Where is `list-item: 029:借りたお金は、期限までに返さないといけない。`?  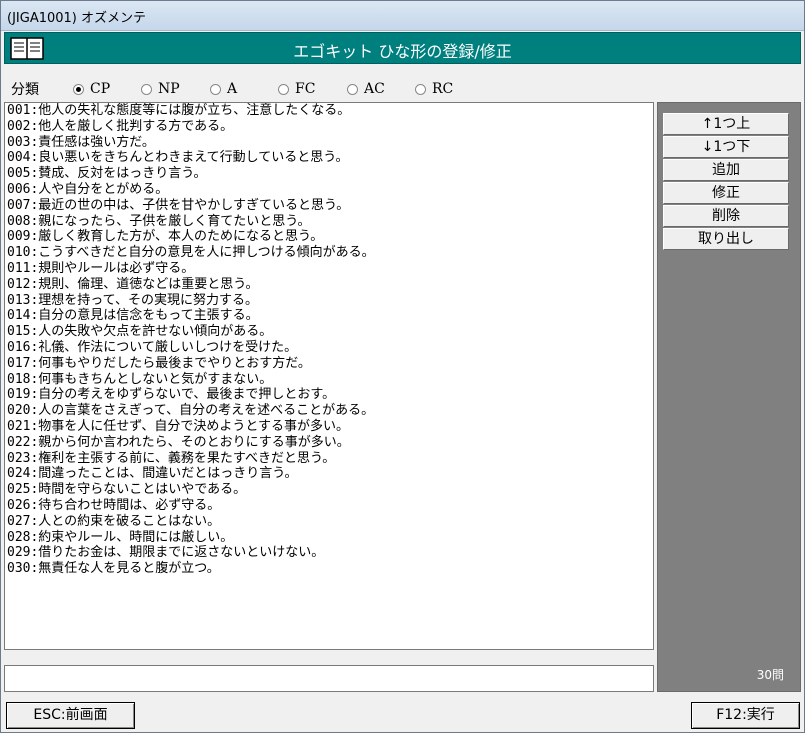 list-item: 029:借りたお金は、期限までに返さないといけない。 is located at coordinates (329, 553).